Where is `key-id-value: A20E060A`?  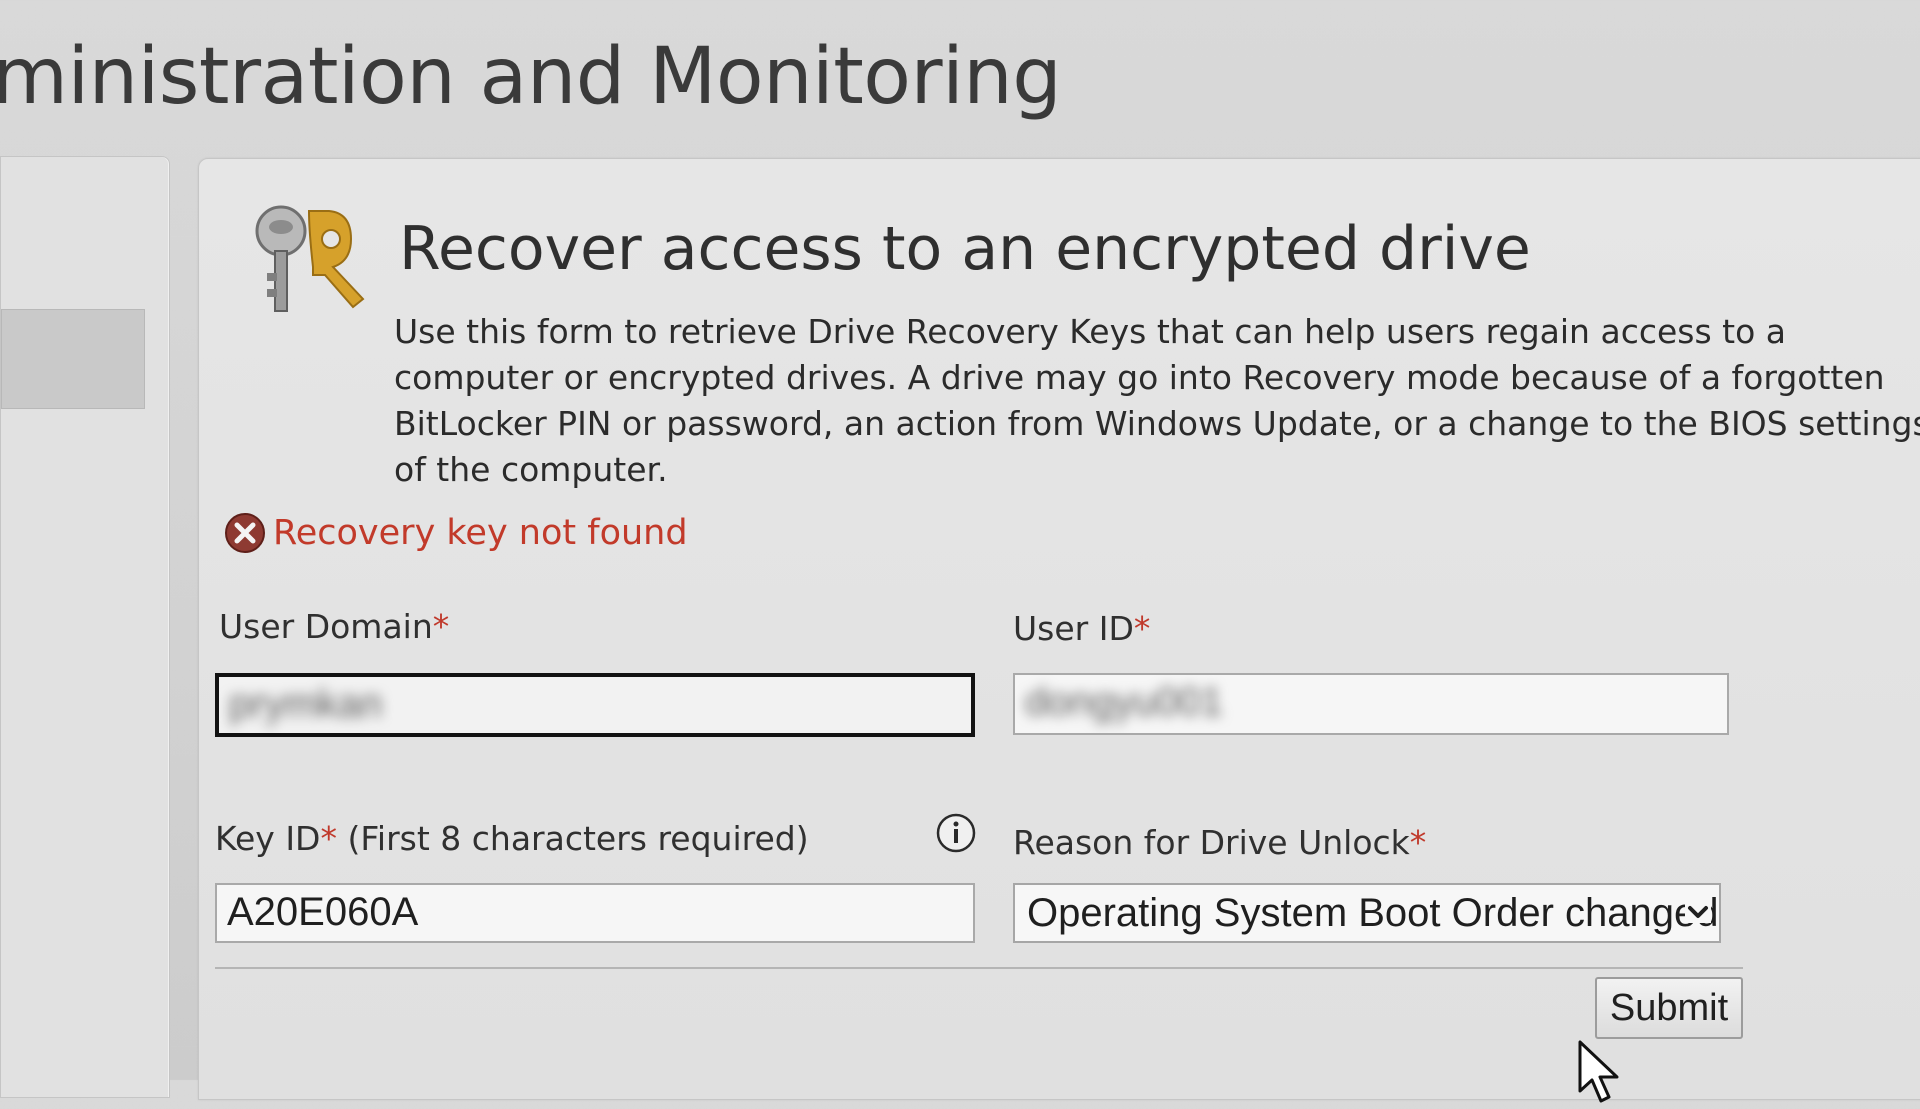
key-id-value: A20E060A is located at coordinates (323, 912).